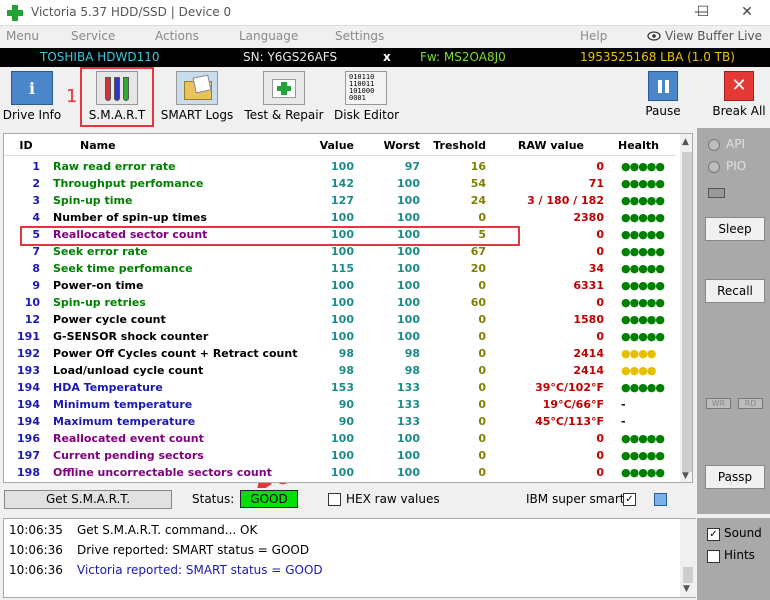 The height and width of the screenshot is (600, 770). I want to click on table-row: 12 Power cycle count 100 100 0 1580 ●●●●●, so click(340, 320).